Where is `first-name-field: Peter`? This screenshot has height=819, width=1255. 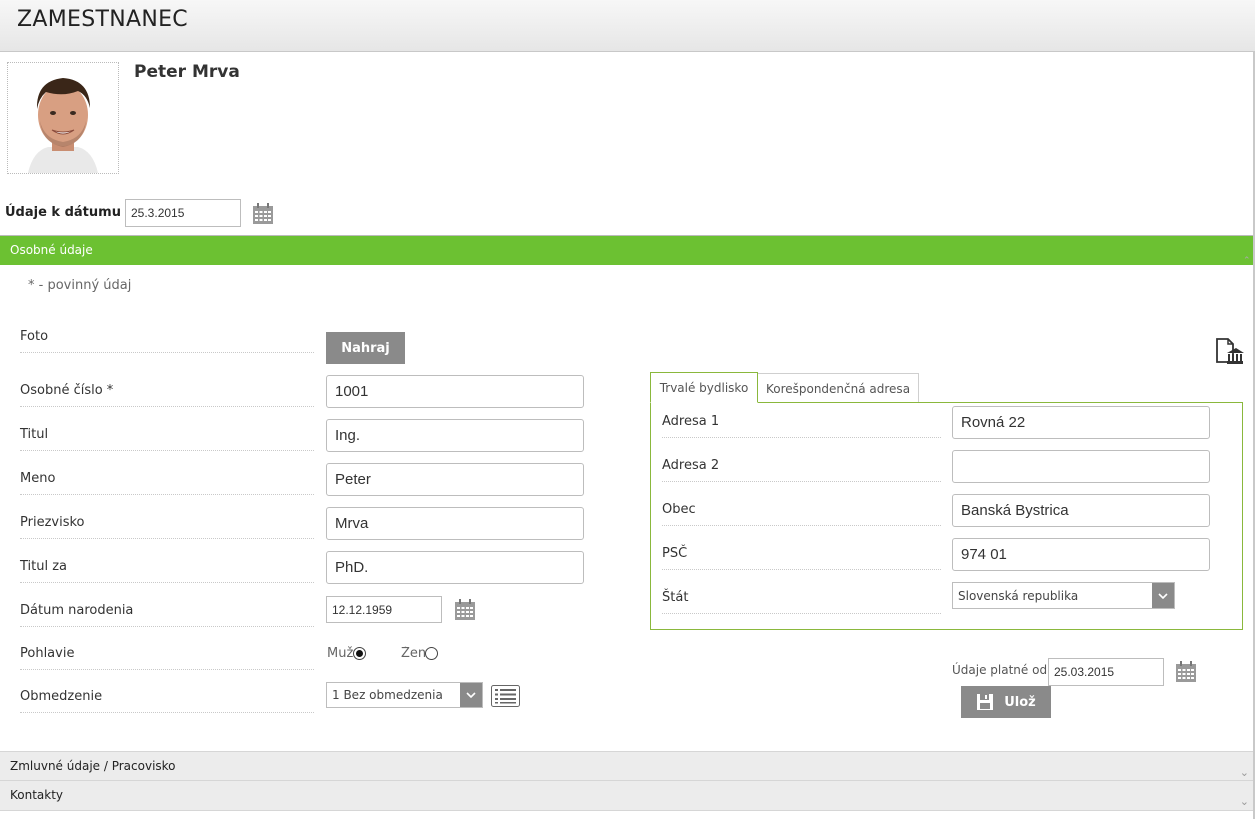
first-name-field: Peter is located at coordinates (455, 479).